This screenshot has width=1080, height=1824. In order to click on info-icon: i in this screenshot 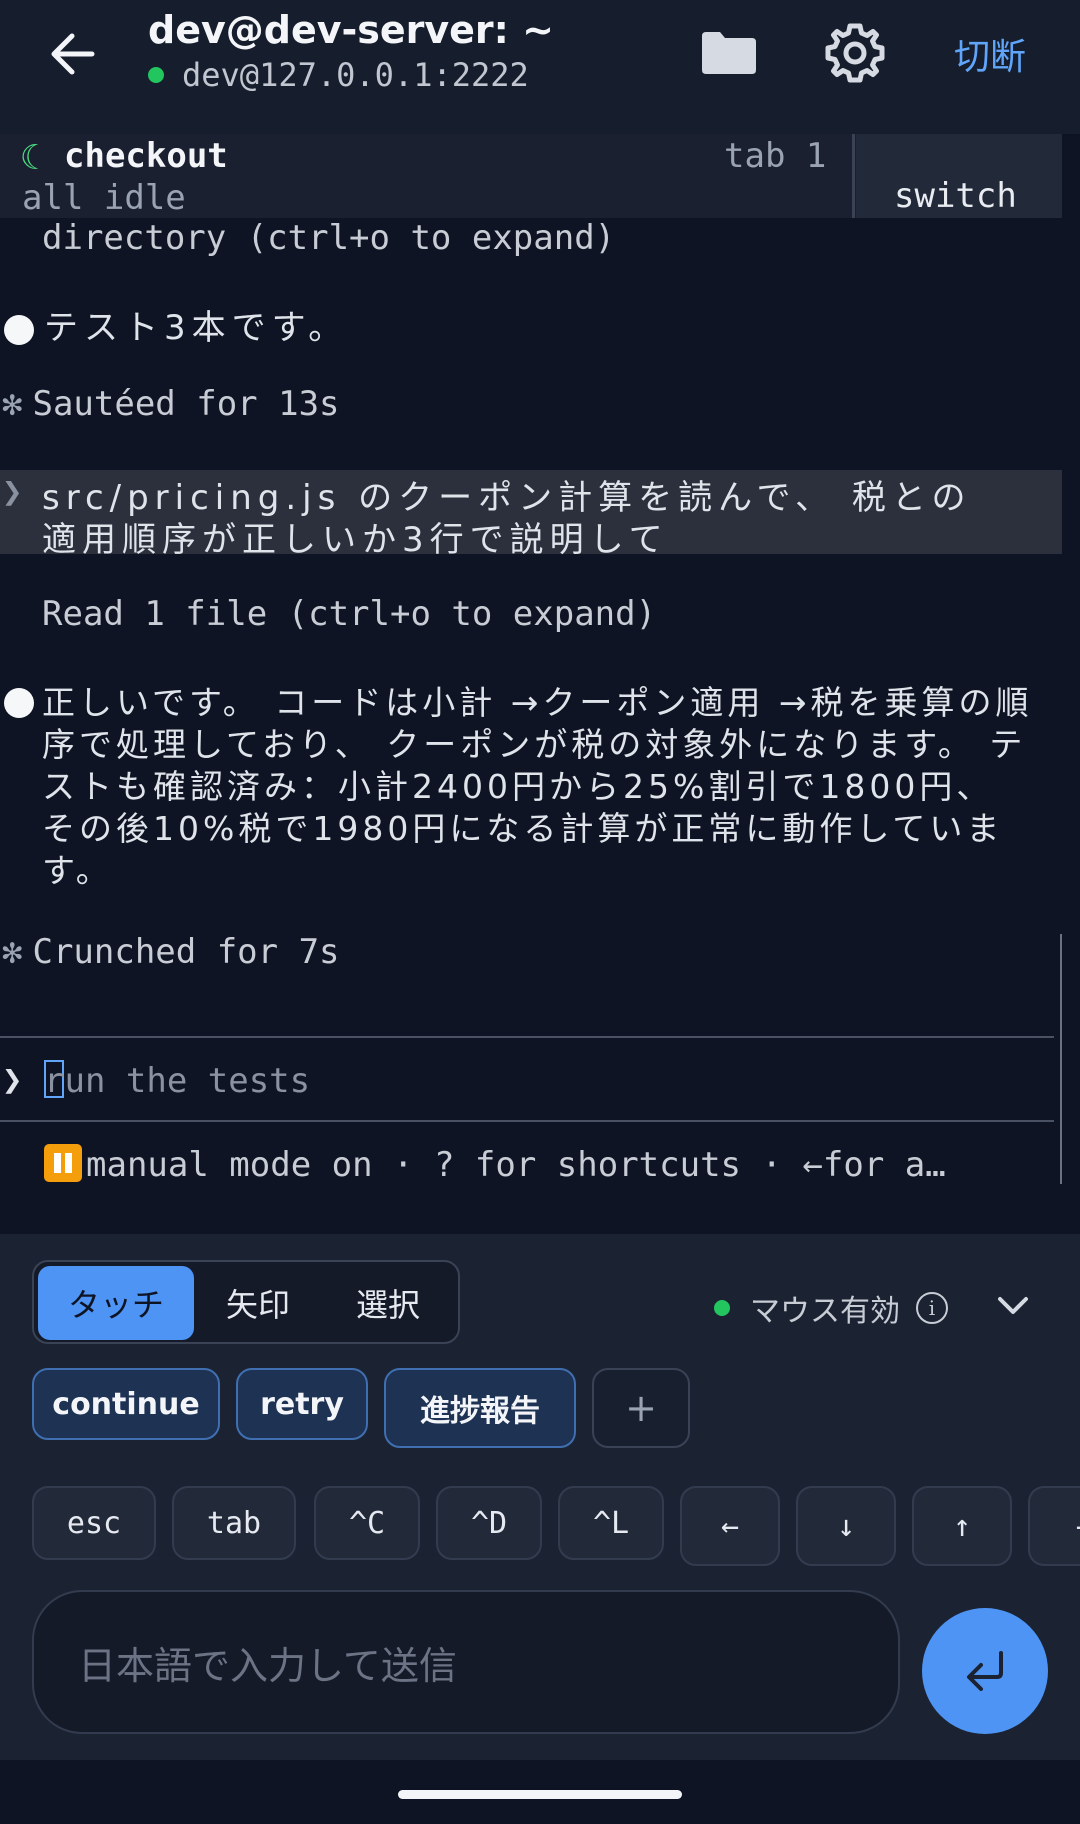, I will do `click(932, 1308)`.